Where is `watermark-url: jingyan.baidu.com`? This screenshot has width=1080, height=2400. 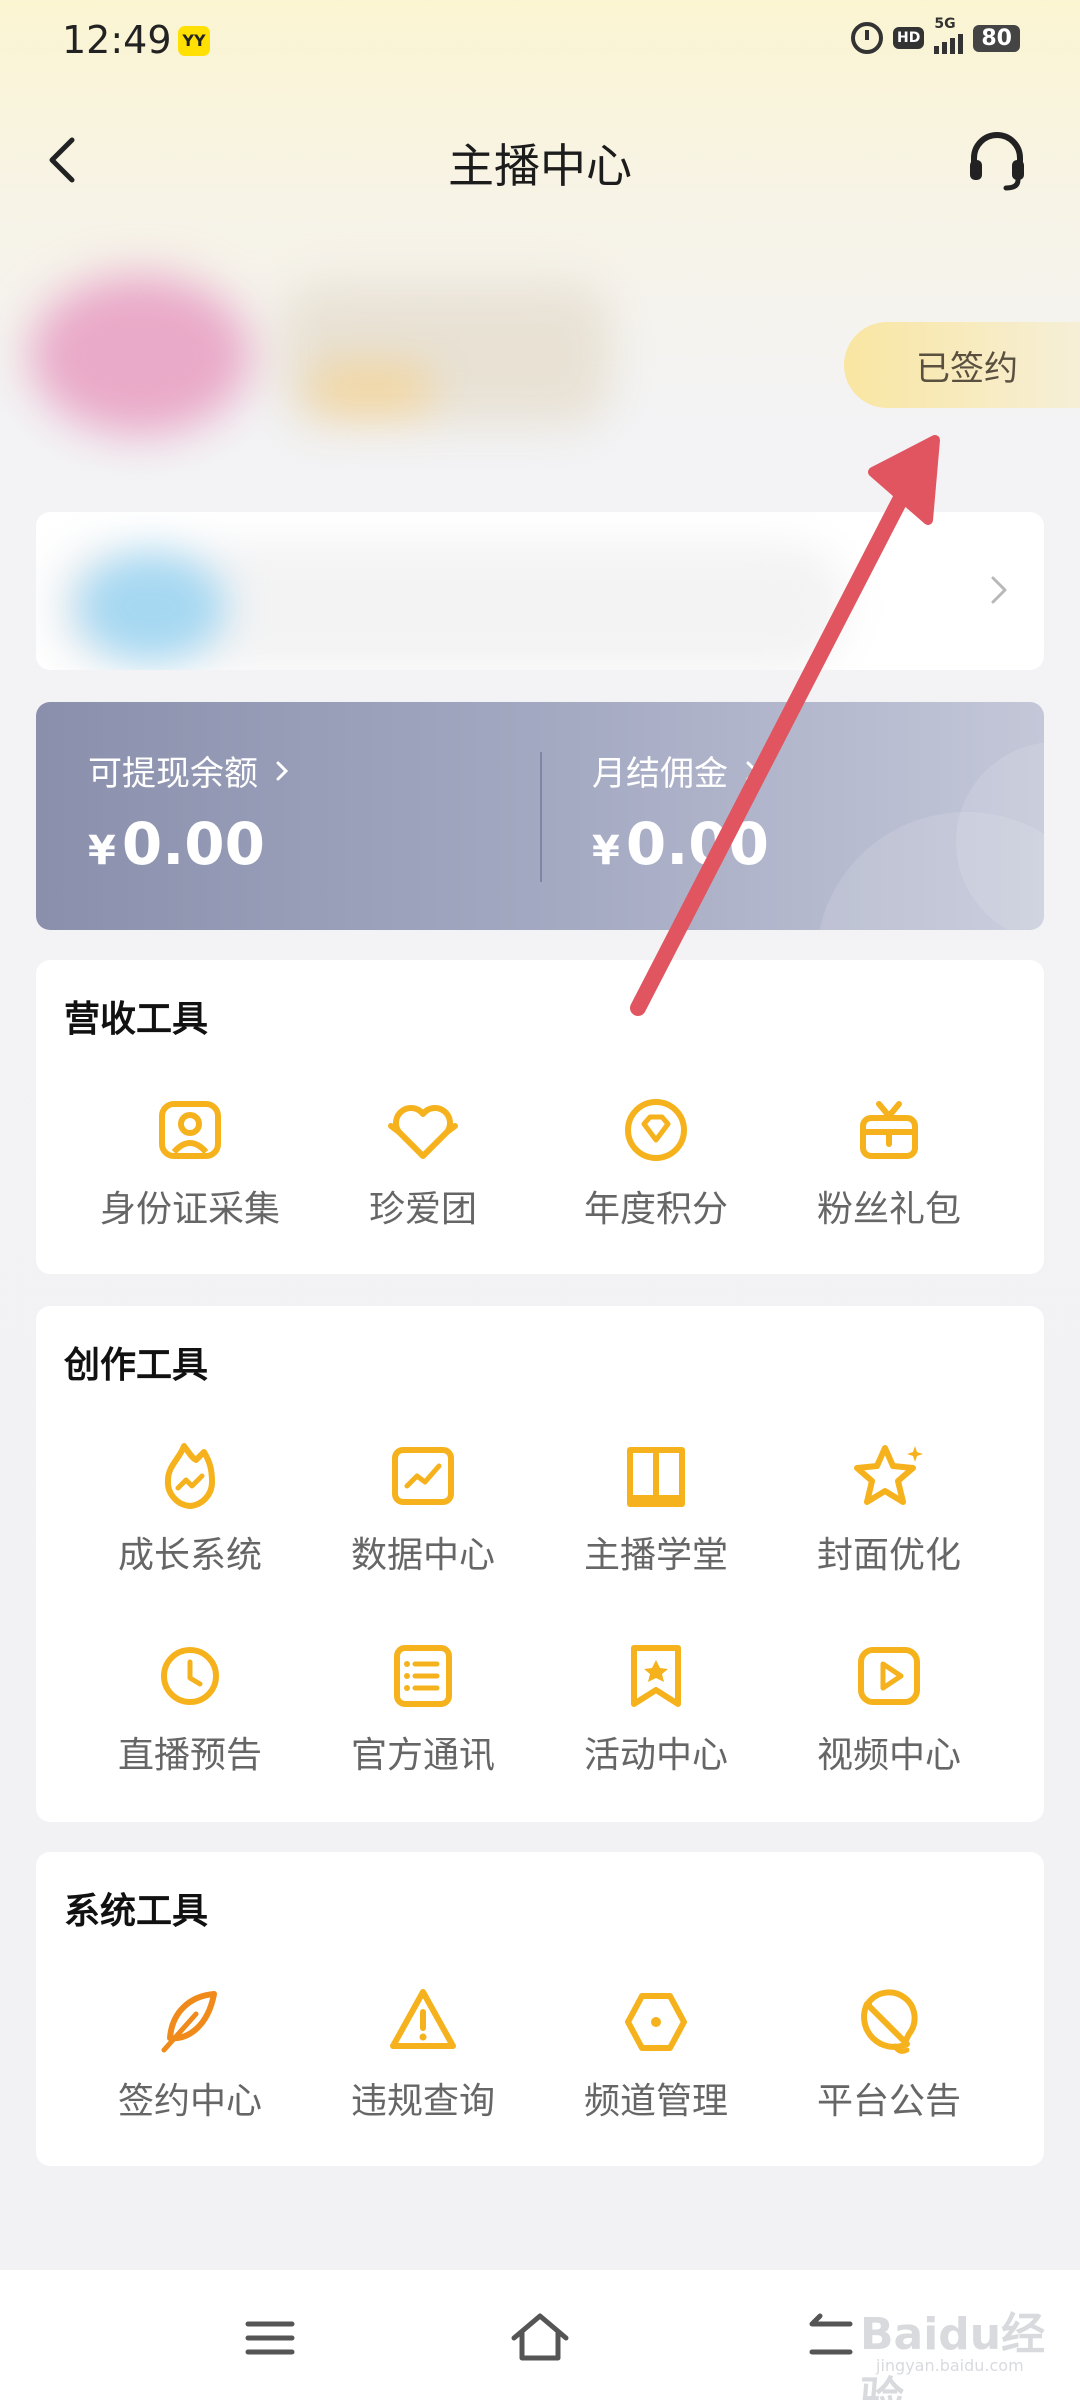 watermark-url: jingyan.baidu.com is located at coordinates (950, 2365).